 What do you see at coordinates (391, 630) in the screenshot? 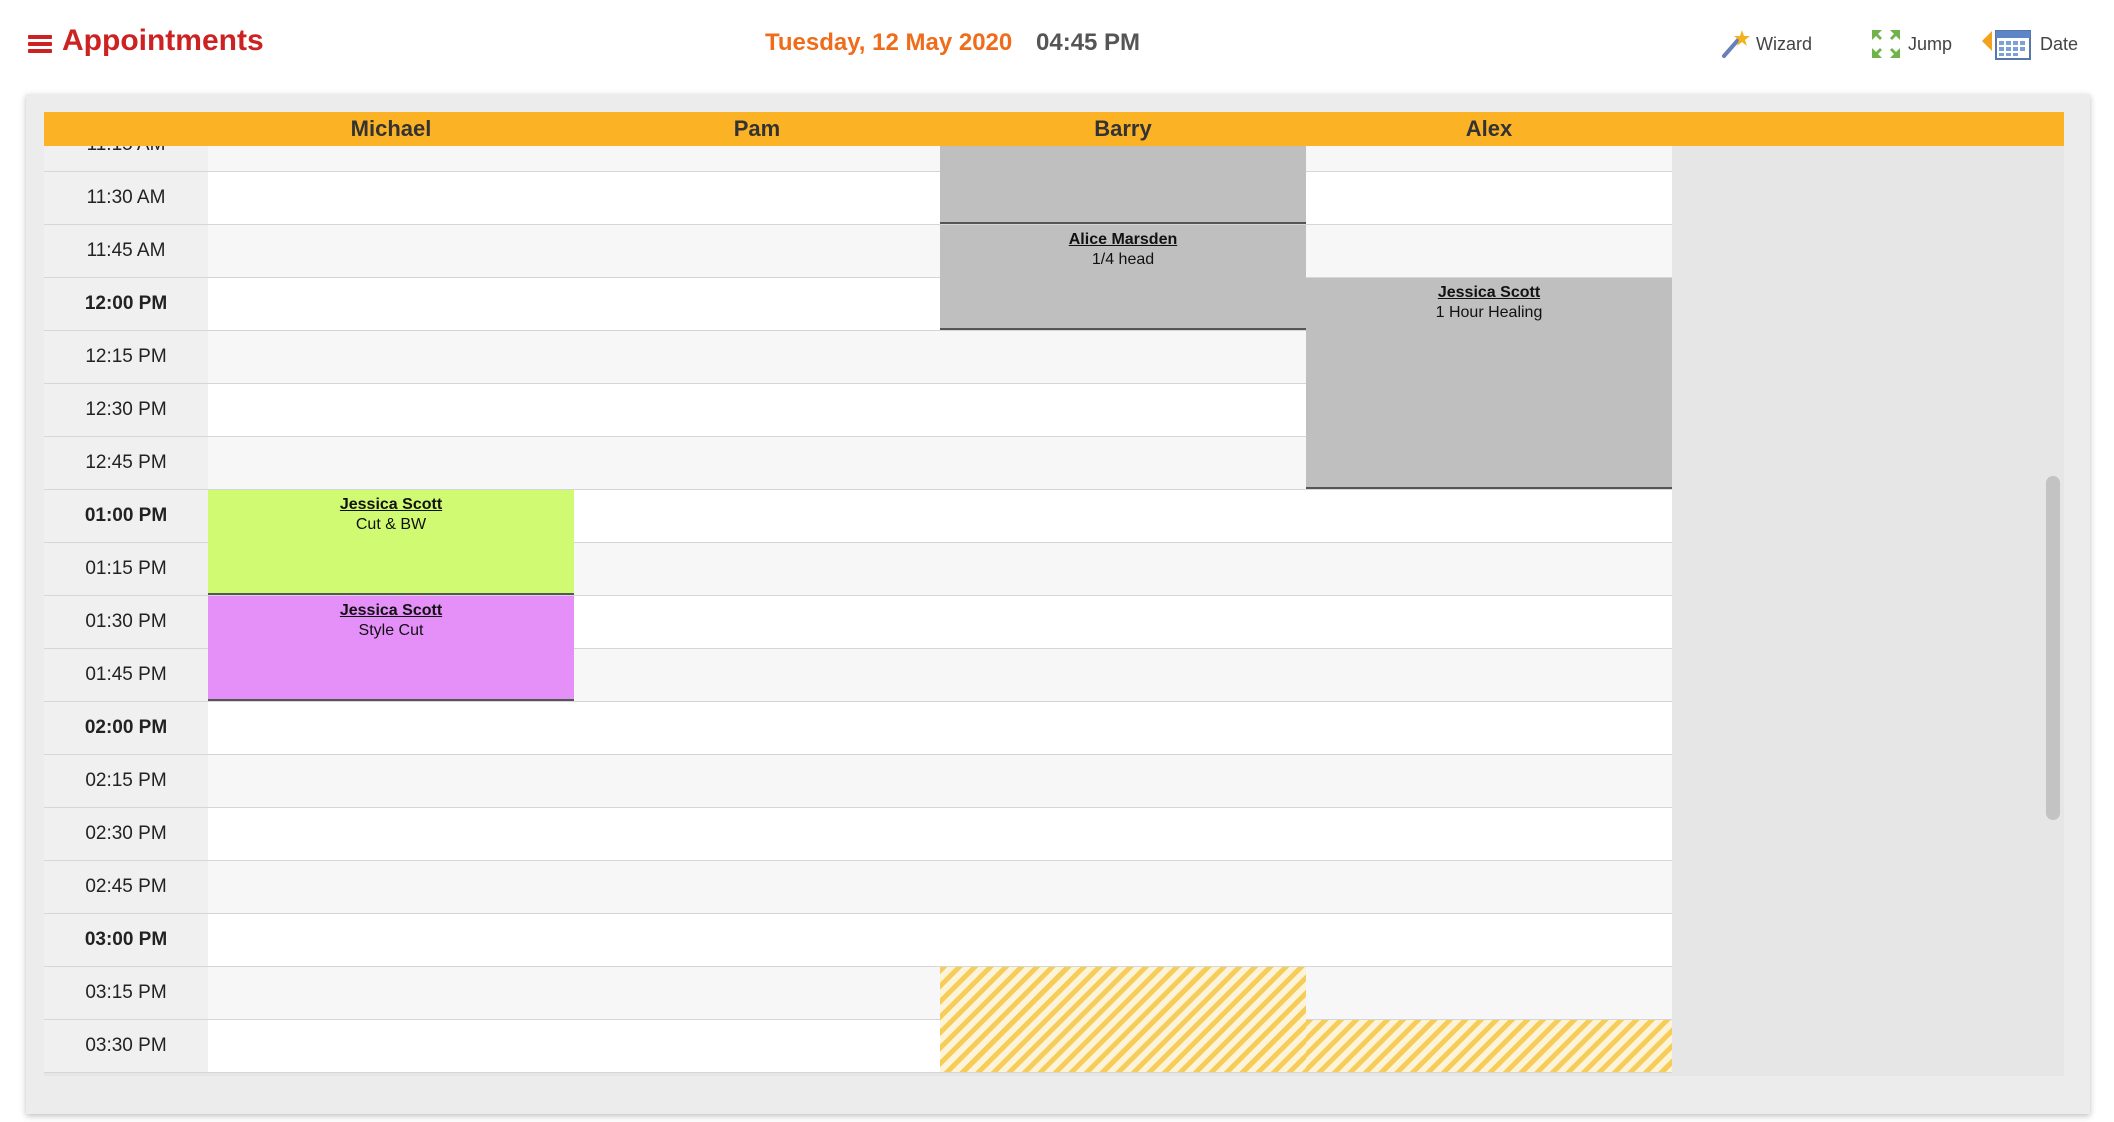
I see `appointment-service: Style Cut` at bounding box center [391, 630].